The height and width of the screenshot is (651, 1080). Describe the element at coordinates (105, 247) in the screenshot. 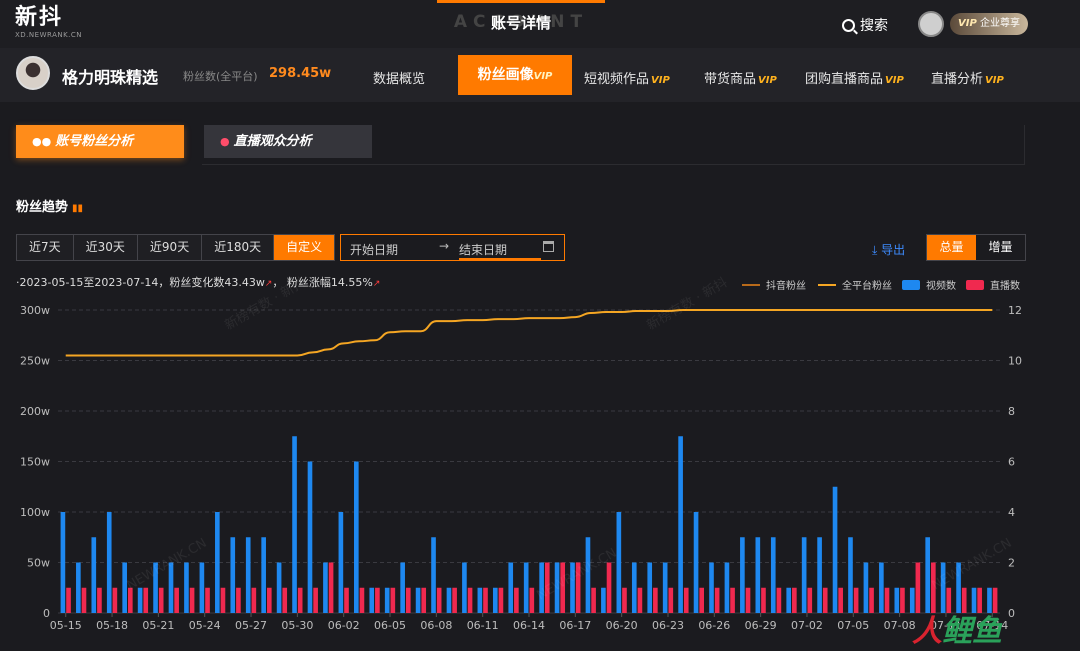

I see `range-30d: 近30天` at that location.